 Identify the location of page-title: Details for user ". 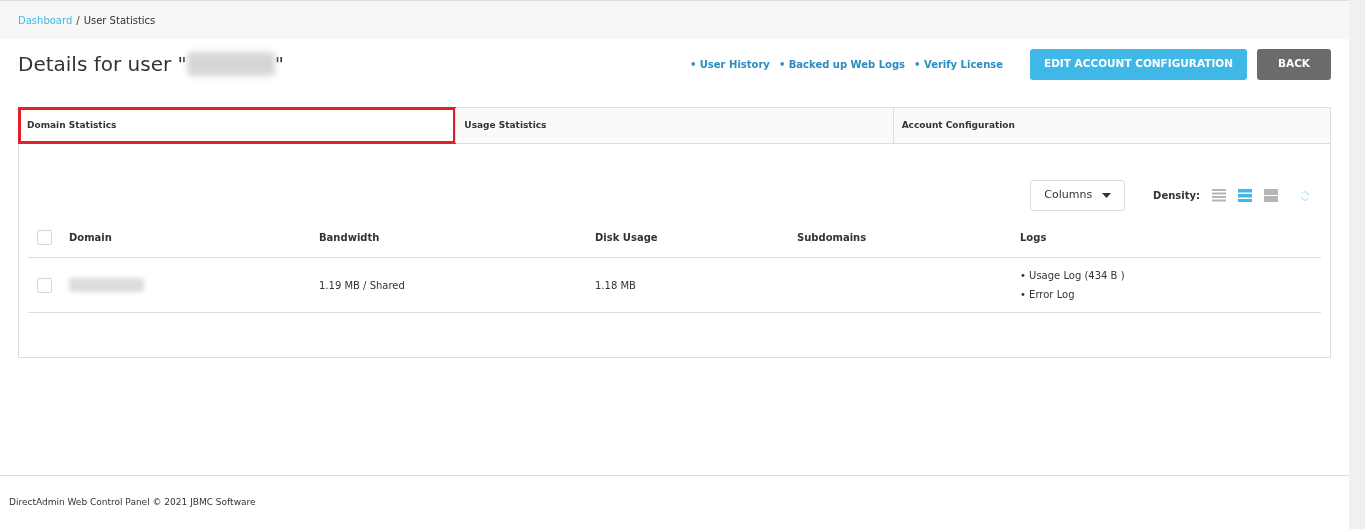
(102, 64).